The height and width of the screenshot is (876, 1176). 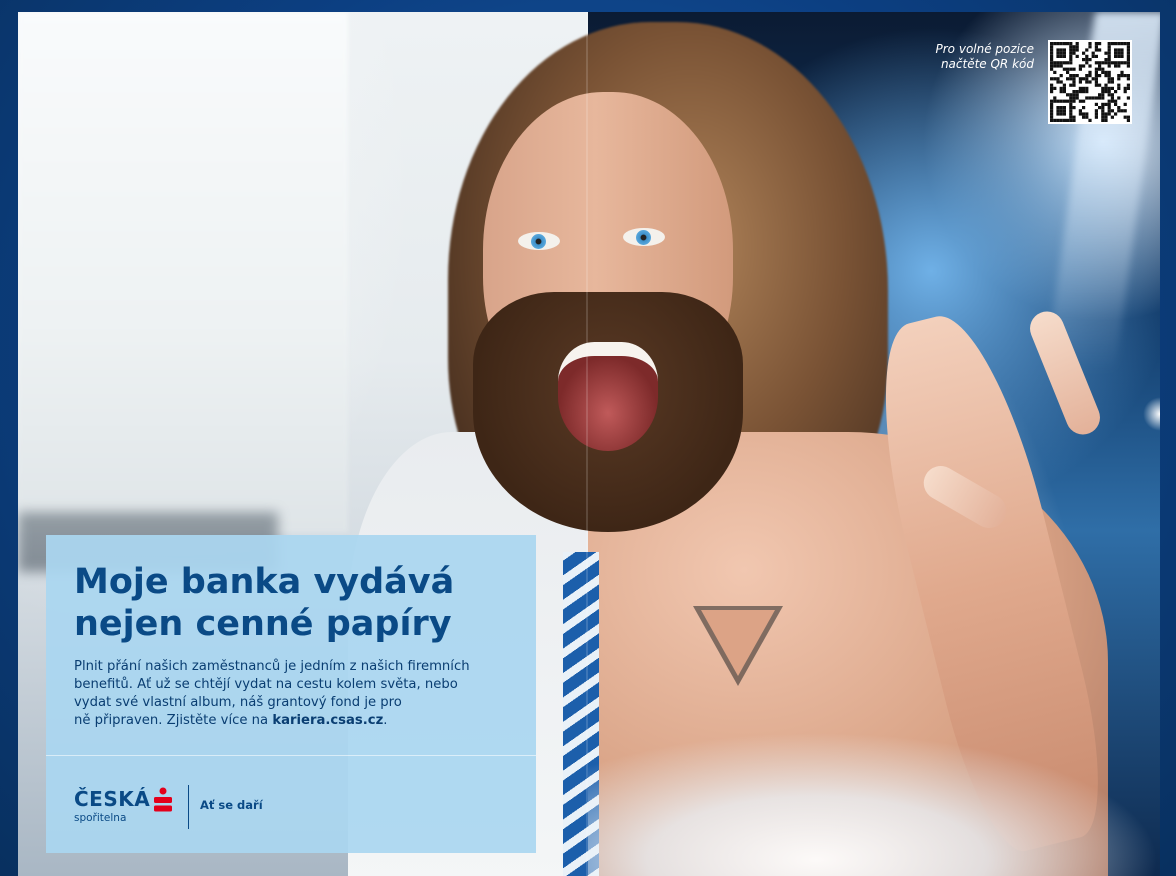 What do you see at coordinates (587, 444) in the screenshot?
I see `split-divider` at bounding box center [587, 444].